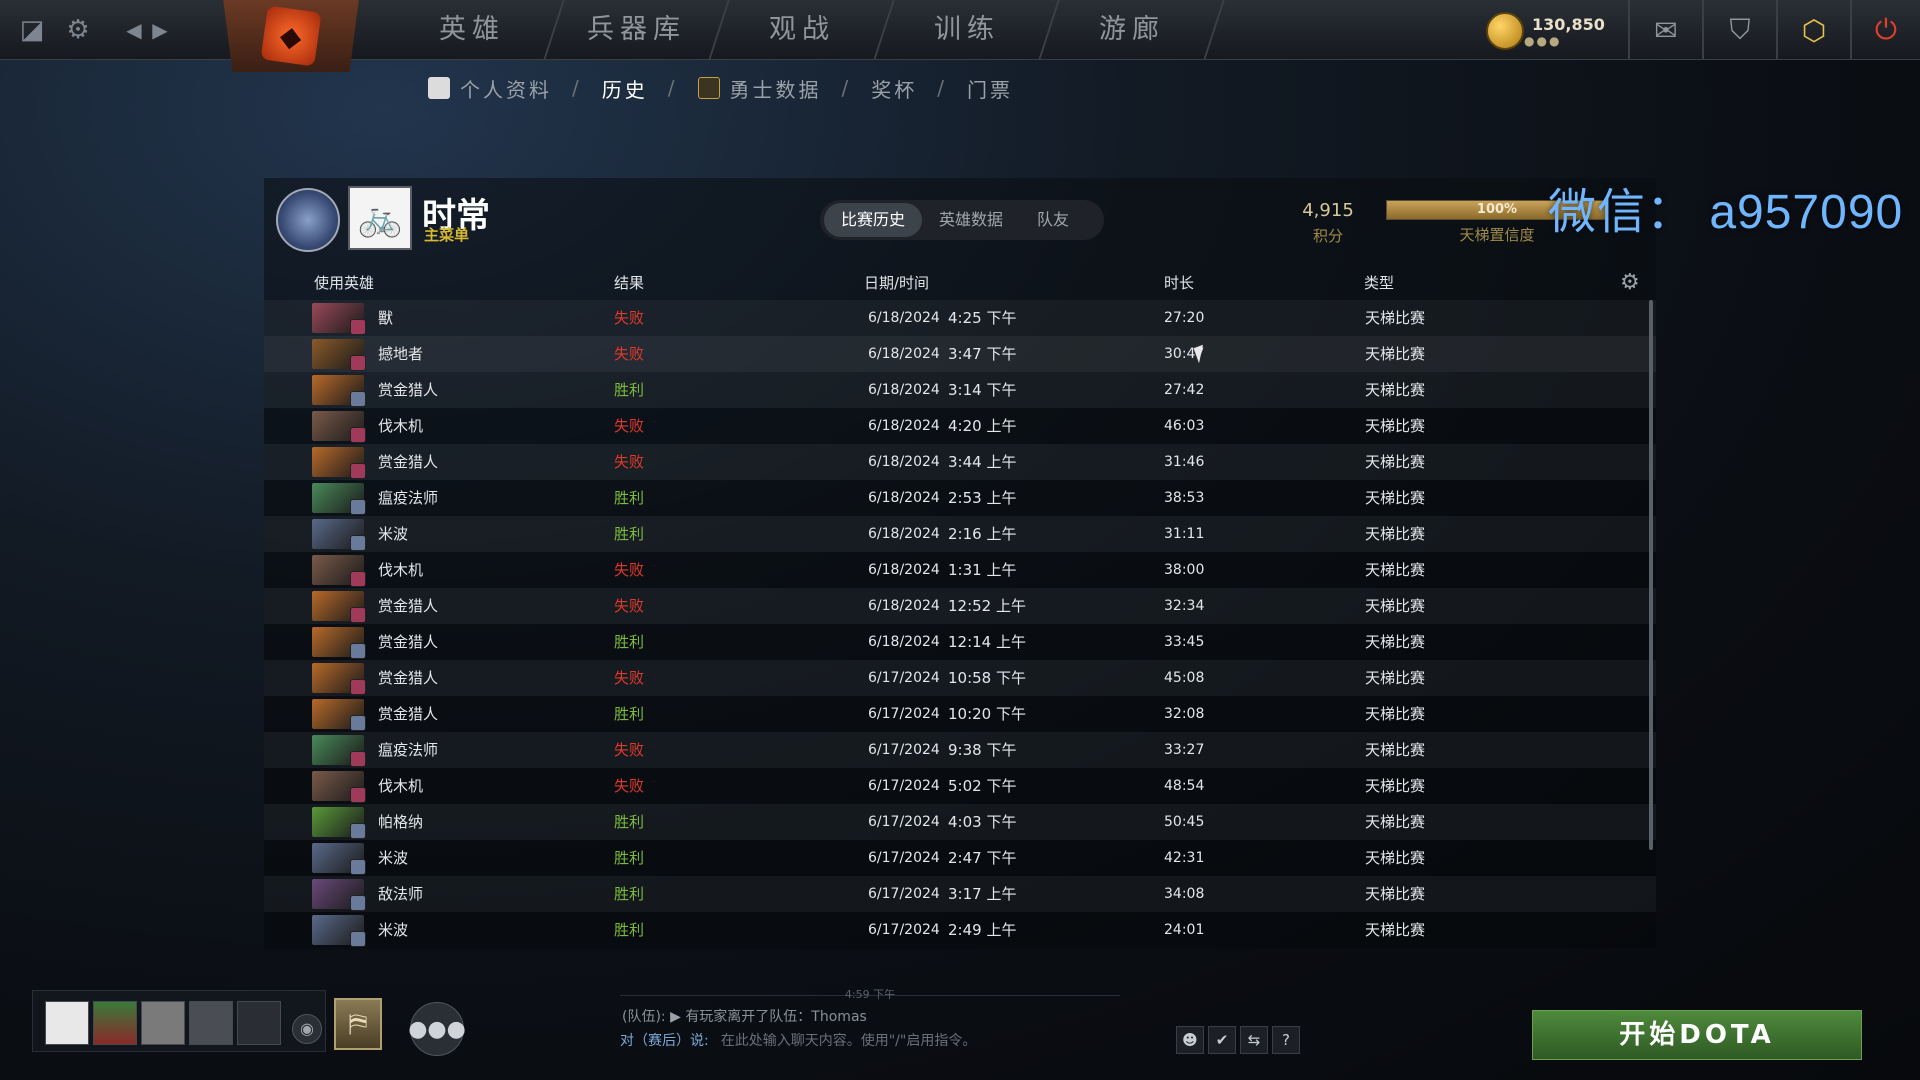  What do you see at coordinates (472, 30) in the screenshot?
I see `nav-heroes: 英雄` at bounding box center [472, 30].